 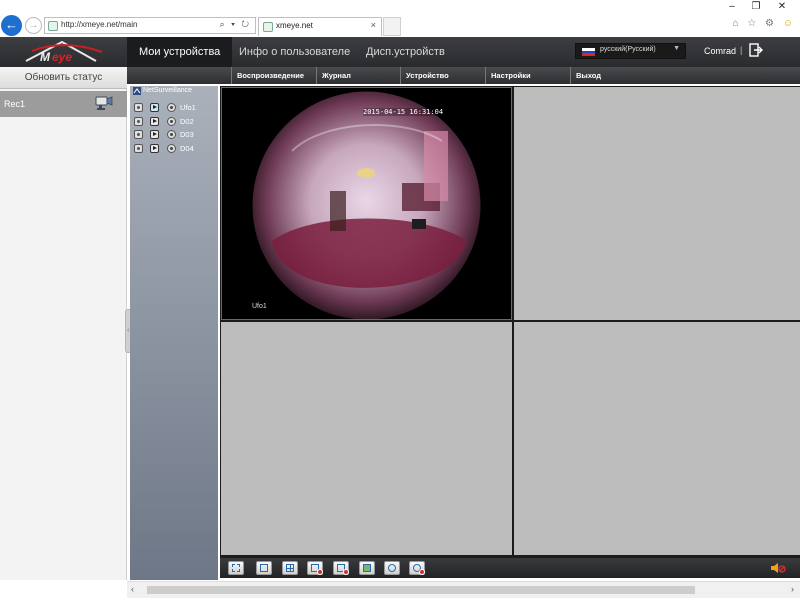 I want to click on channel-row: D03, so click(x=176, y=134).